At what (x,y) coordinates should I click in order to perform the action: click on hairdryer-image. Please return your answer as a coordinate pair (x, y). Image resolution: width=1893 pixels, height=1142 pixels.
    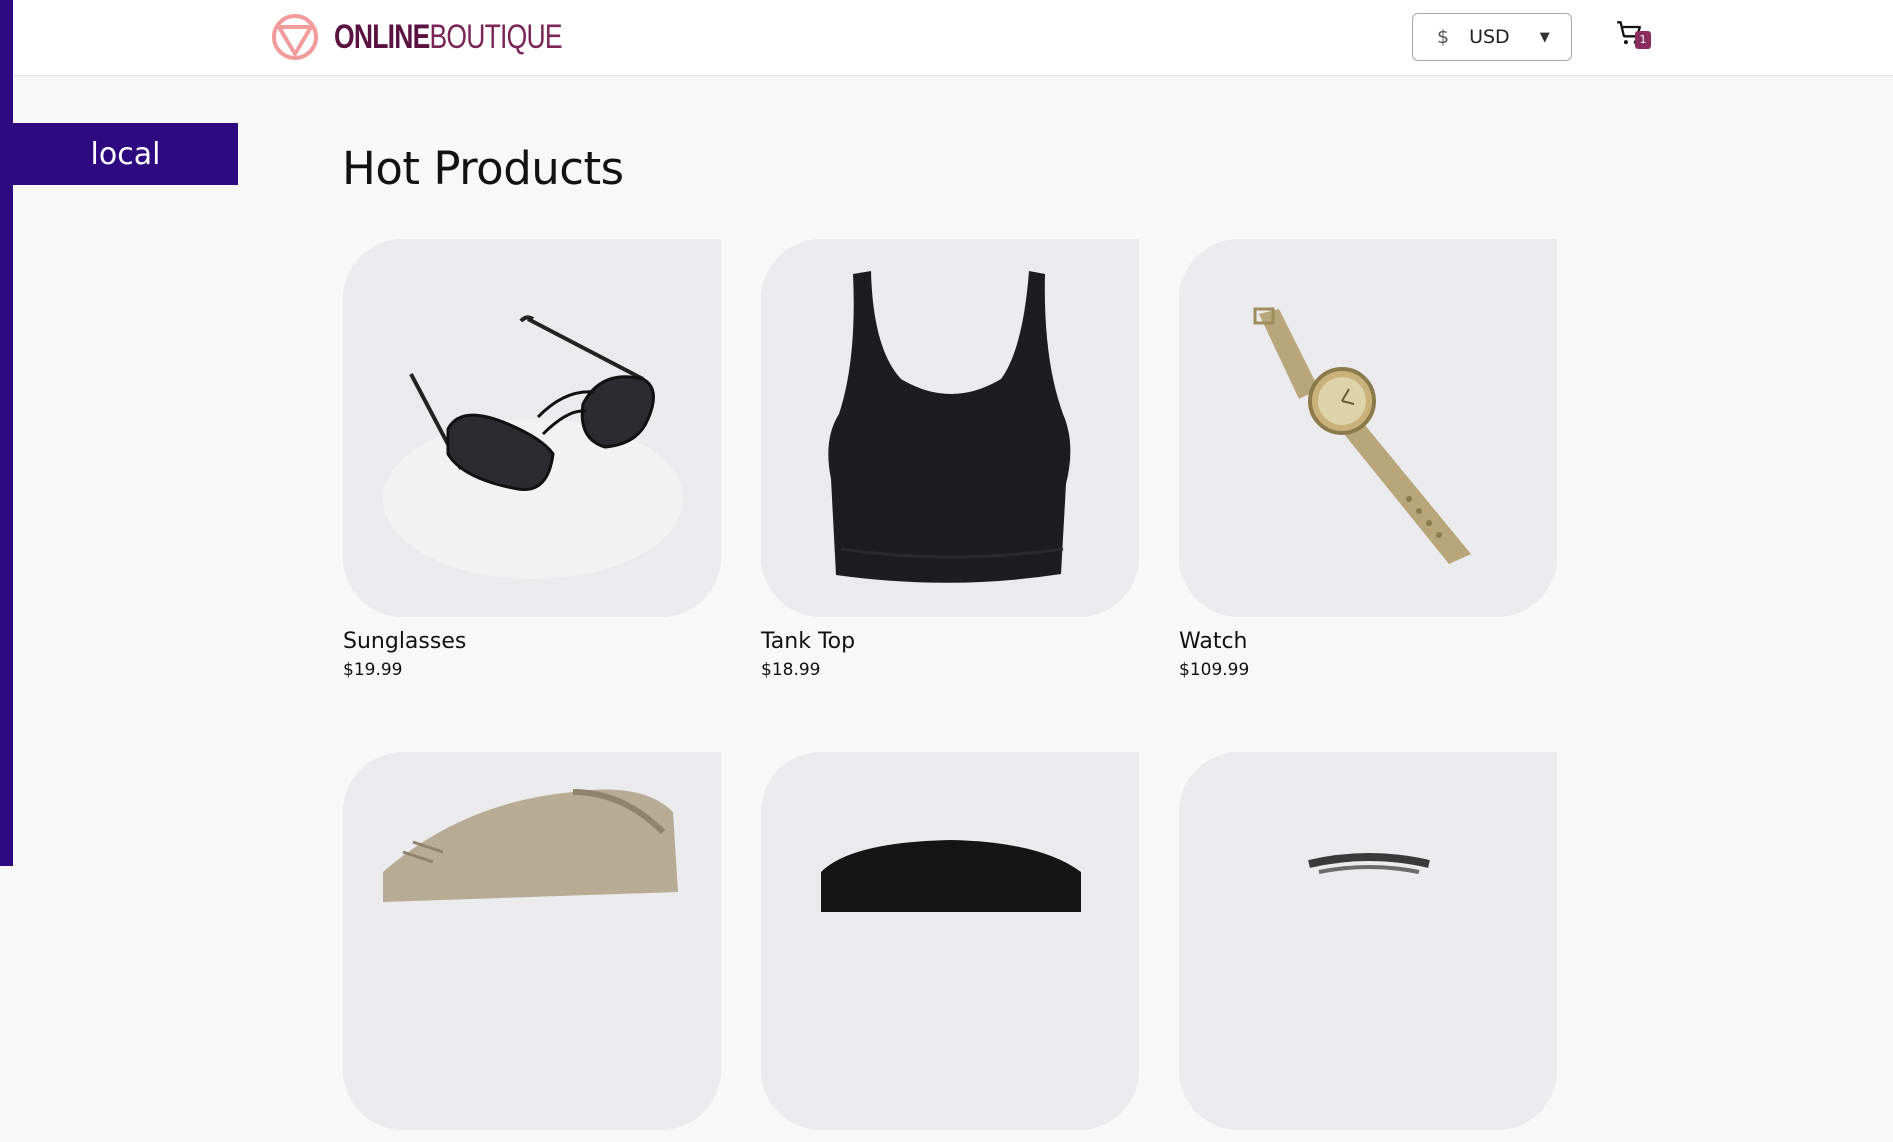
    Looking at the image, I should click on (950, 941).